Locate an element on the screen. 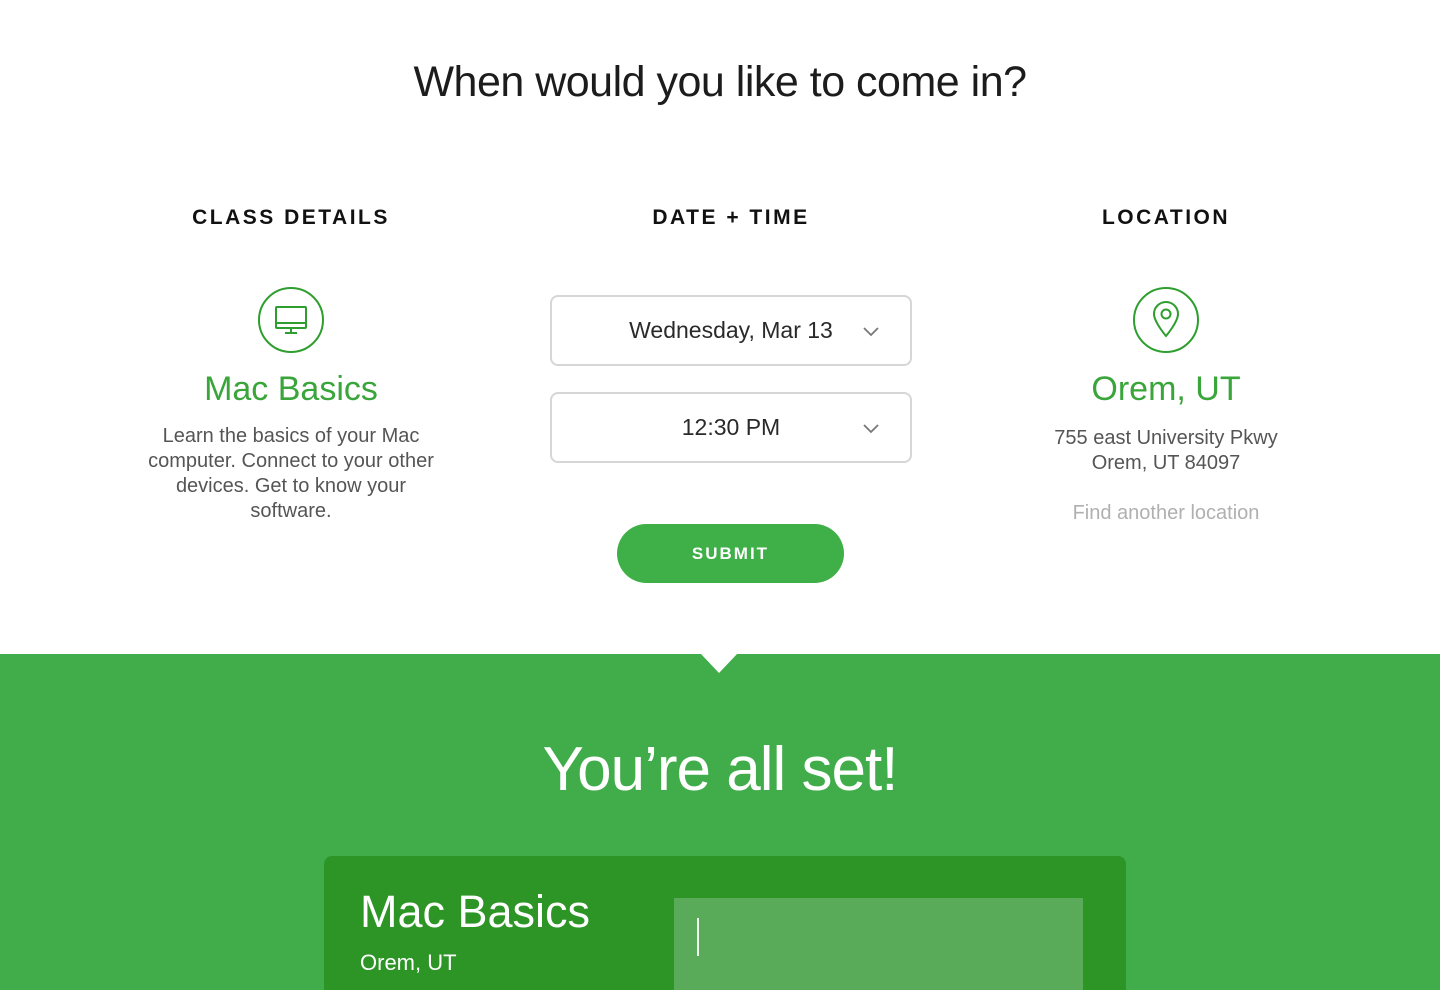  text-cursor is located at coordinates (698, 937).